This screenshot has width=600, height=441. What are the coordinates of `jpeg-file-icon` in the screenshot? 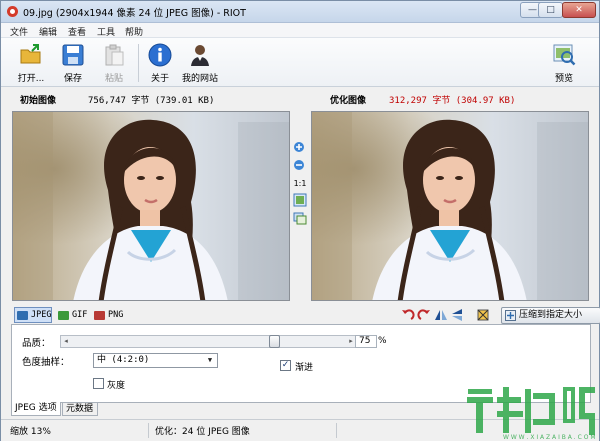 It's located at (22, 315).